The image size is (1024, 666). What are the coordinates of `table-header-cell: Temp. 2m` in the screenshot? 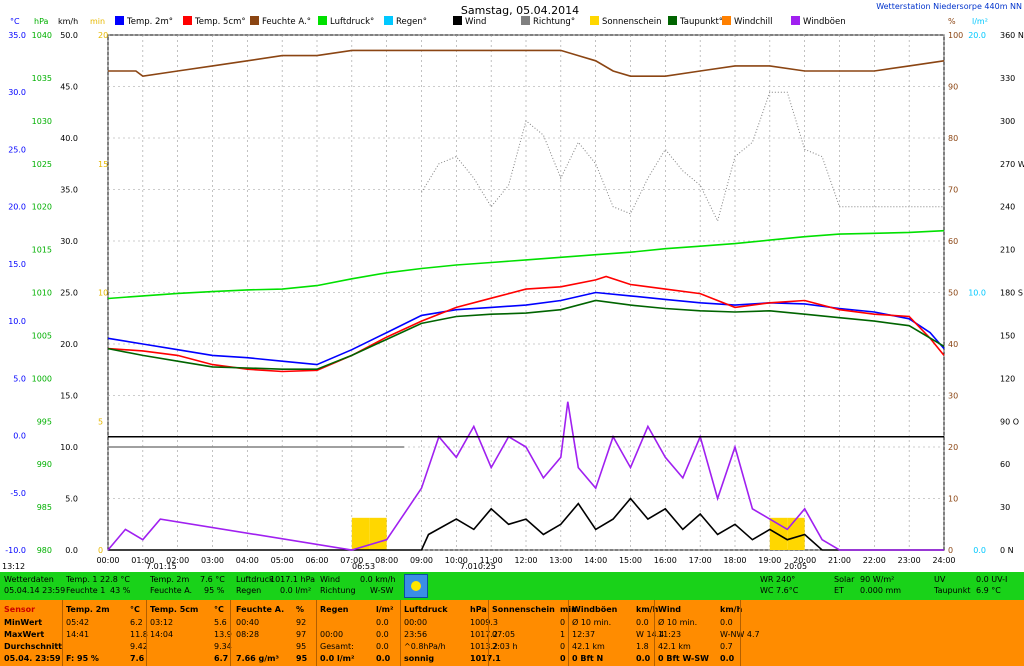 It's located at (88, 609).